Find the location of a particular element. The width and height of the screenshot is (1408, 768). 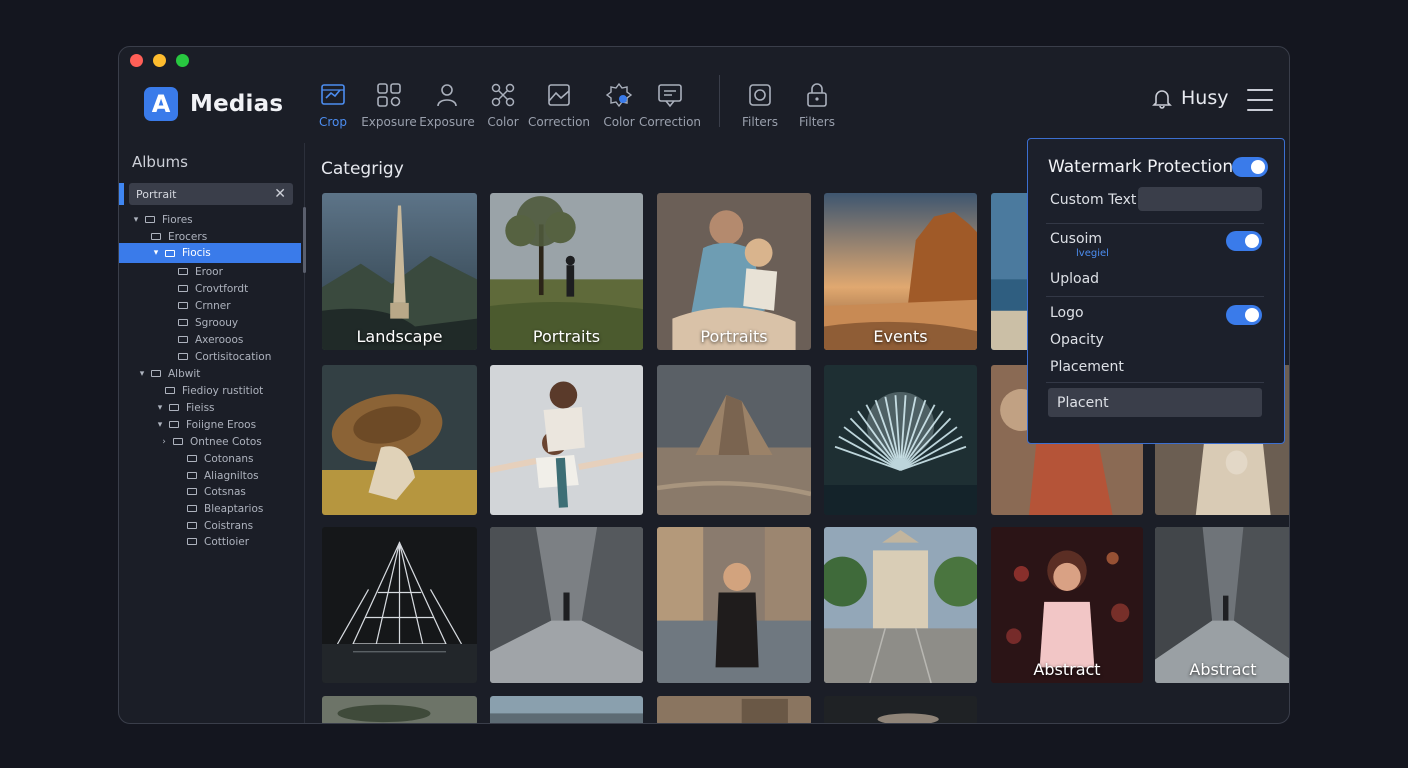

user-menu: Husy is located at coordinates (1189, 98).